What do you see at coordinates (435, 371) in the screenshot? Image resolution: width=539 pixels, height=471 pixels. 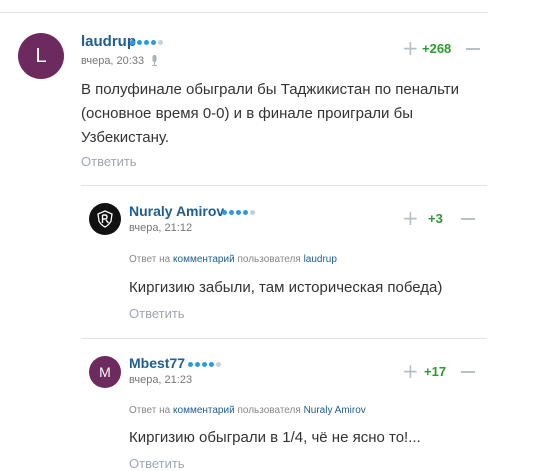 I see `vote-score: +17` at bounding box center [435, 371].